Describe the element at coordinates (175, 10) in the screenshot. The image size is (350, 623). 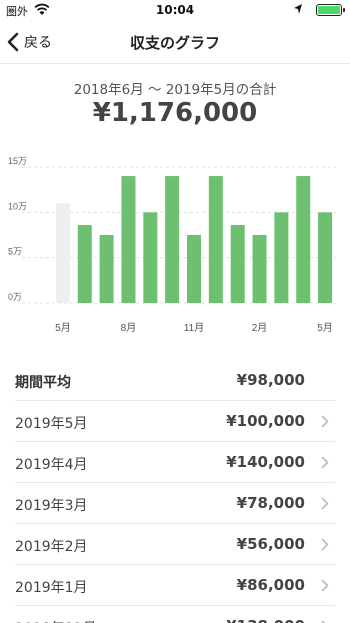
I see `status-bar: 圏外 10:04` at that location.